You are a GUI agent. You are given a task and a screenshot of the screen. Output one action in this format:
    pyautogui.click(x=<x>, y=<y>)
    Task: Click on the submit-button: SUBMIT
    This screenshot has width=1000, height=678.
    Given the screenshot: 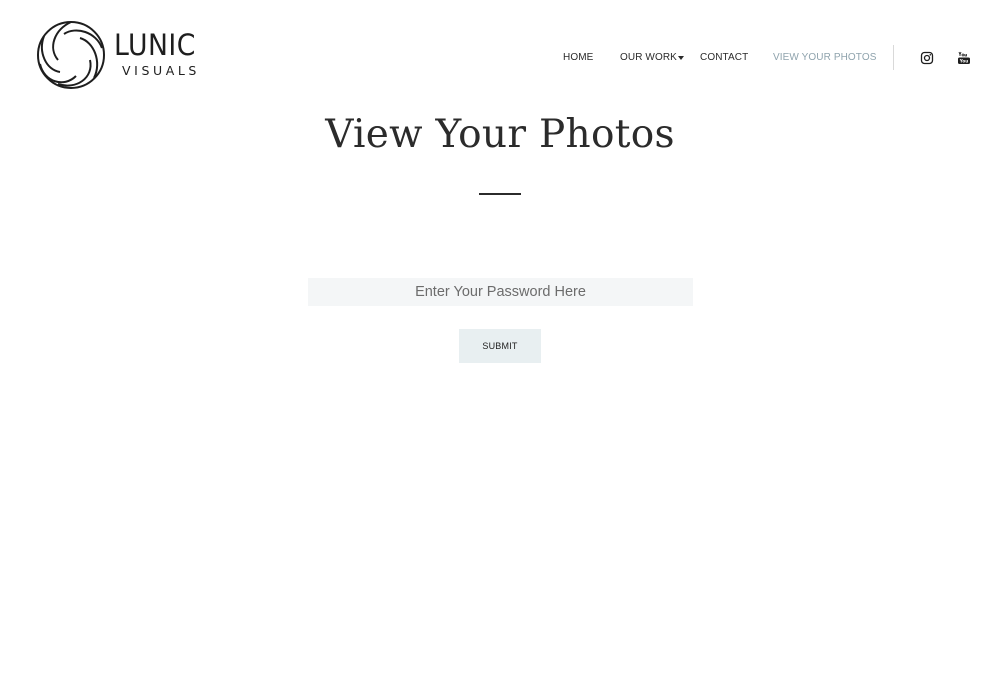 What is the action you would take?
    pyautogui.click(x=500, y=346)
    